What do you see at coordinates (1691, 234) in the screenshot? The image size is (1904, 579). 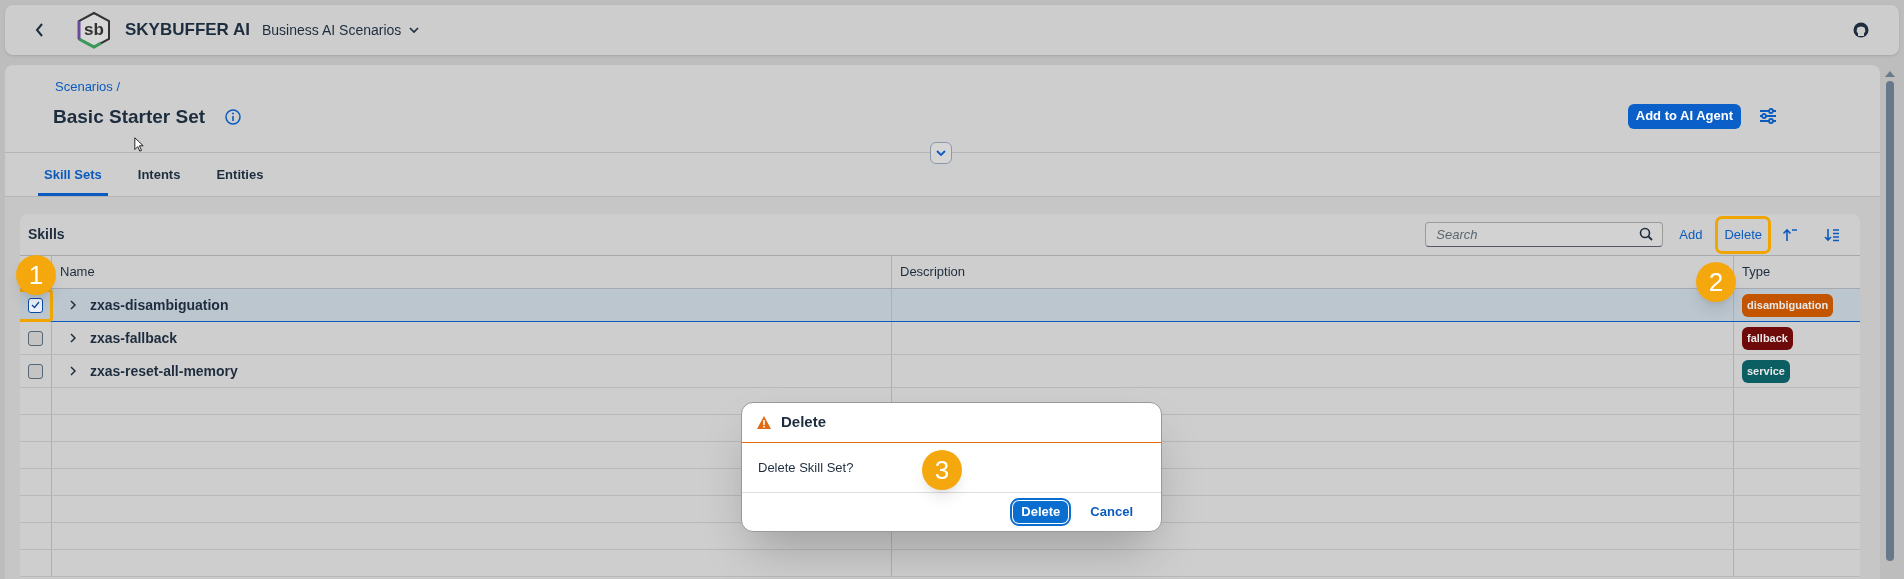 I see `toolbar-button: Add` at bounding box center [1691, 234].